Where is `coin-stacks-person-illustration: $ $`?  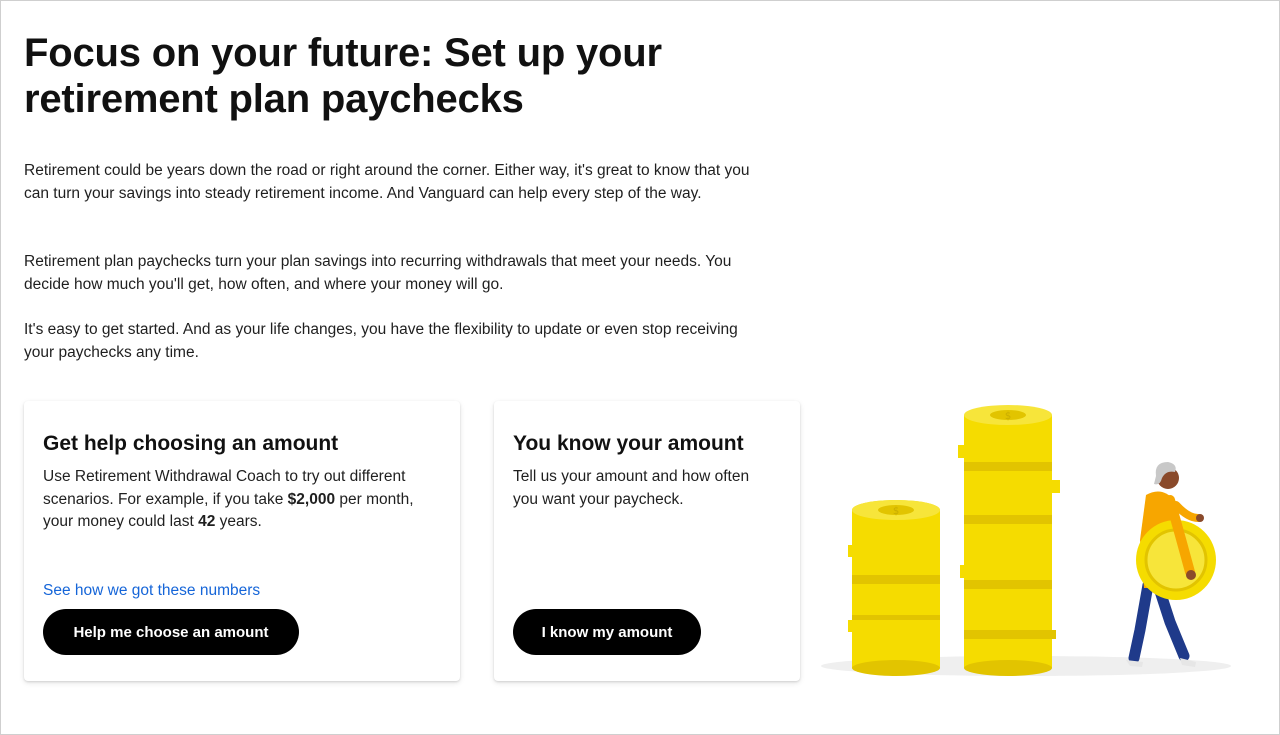 coin-stacks-person-illustration: $ $ is located at coordinates (1026, 540).